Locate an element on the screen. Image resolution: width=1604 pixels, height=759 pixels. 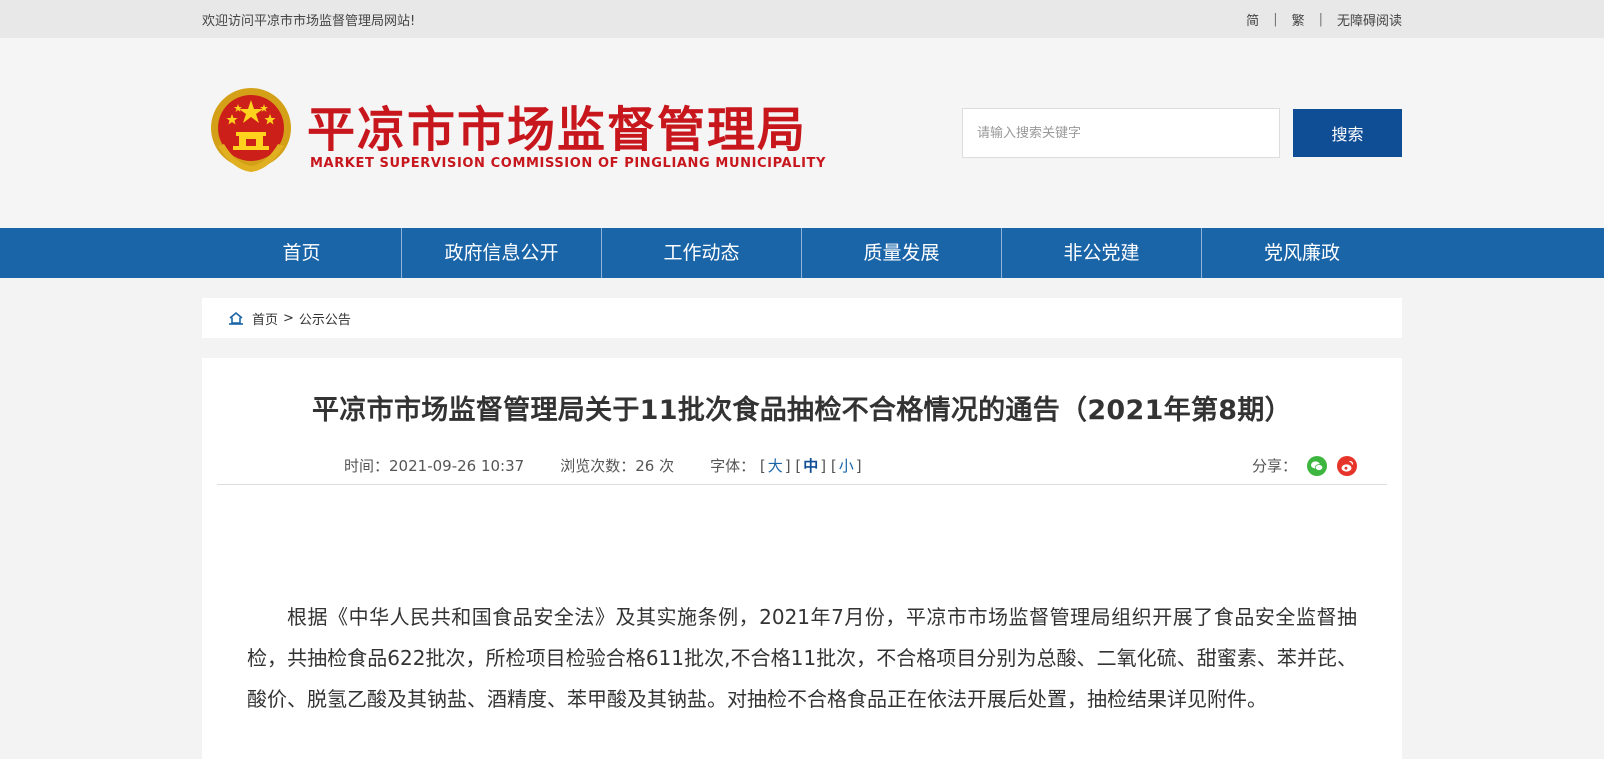
nav-item-home: 首页 is located at coordinates (302, 253).